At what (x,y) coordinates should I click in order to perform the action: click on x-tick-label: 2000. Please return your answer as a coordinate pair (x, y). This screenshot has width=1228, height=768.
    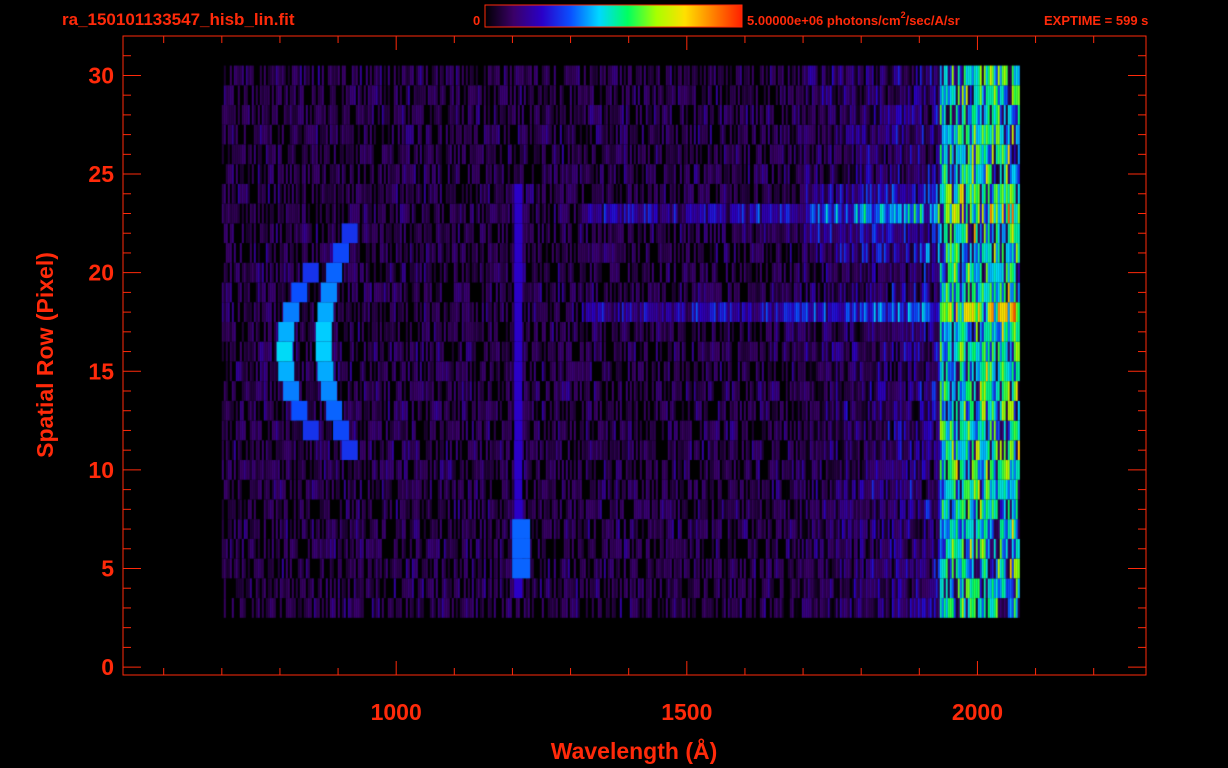
    Looking at the image, I should click on (977, 712).